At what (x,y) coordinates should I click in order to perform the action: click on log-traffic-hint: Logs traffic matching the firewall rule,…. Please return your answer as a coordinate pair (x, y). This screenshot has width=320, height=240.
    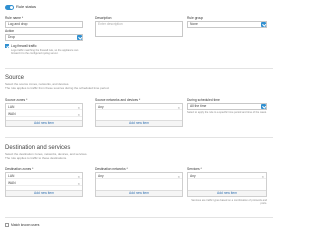
    Looking at the image, I should click on (45, 52).